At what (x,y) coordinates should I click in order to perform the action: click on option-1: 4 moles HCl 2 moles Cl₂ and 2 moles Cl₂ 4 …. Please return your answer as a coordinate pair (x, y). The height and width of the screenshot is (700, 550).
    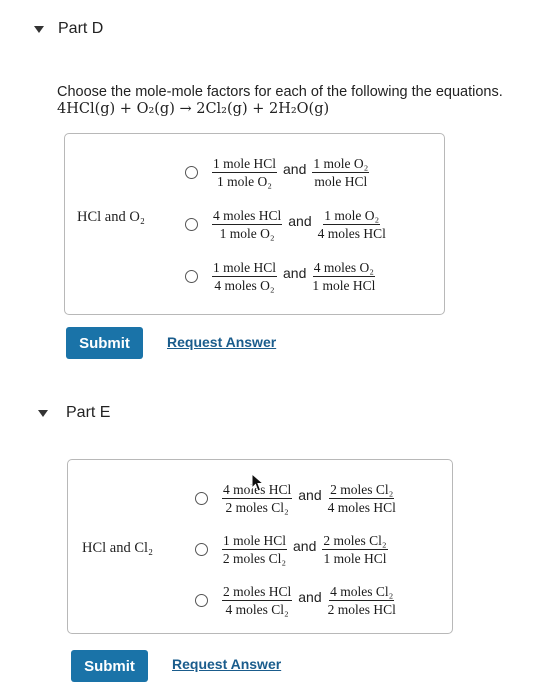
    Looking at the image, I should click on (295, 498).